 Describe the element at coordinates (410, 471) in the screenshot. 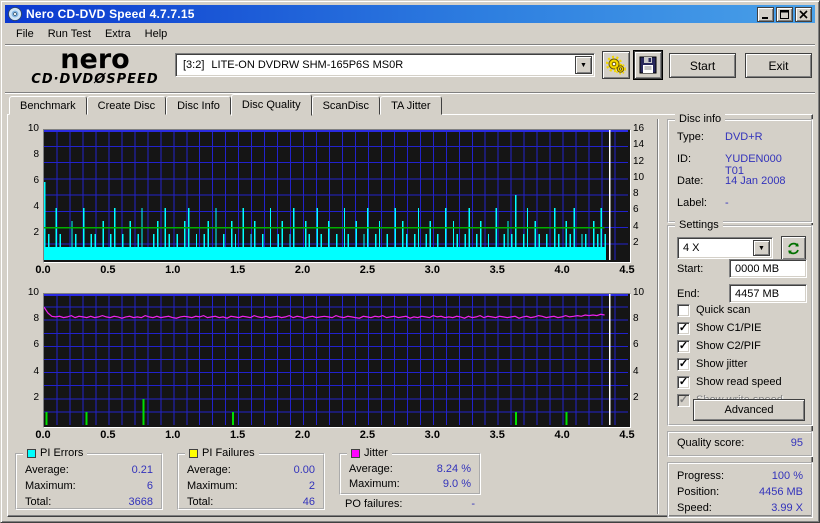

I see `jitter-stats-box: Jitter Average: 8.24 % Maximum: 9.0 %` at that location.